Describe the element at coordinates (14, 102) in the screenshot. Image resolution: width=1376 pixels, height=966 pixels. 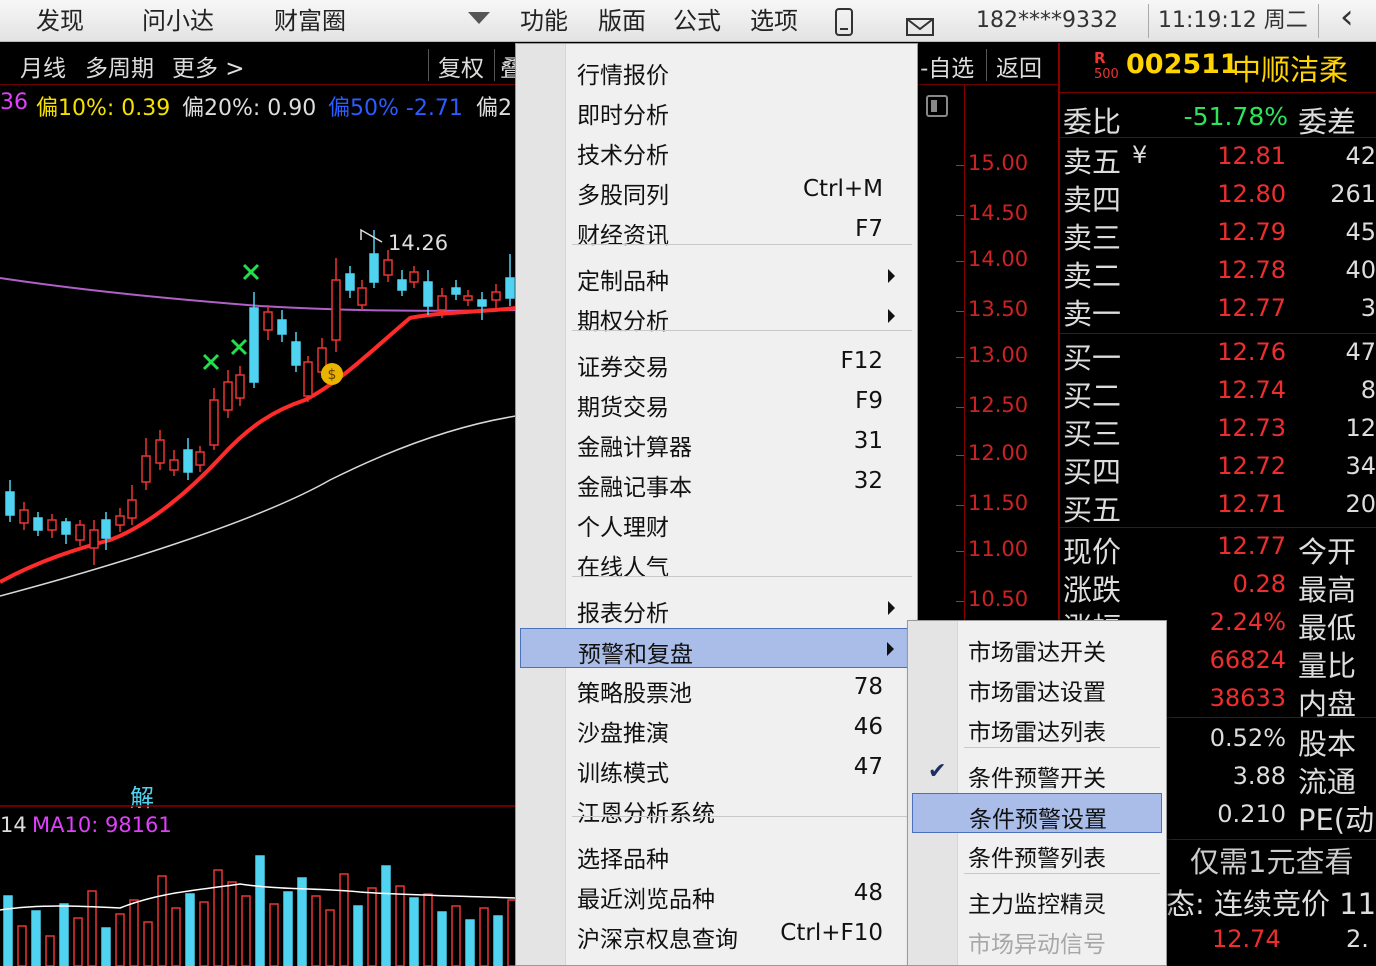
I see `indicator-prefix: 36` at that location.